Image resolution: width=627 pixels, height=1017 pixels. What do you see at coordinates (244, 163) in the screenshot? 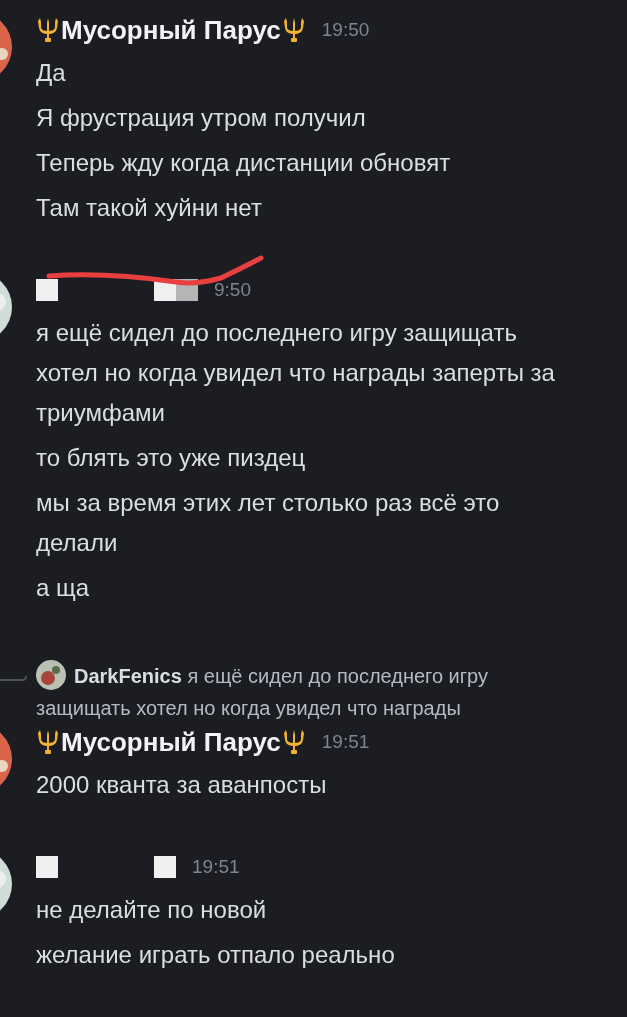
I see `message-text: Теперь жду когда дистанции обновят` at bounding box center [244, 163].